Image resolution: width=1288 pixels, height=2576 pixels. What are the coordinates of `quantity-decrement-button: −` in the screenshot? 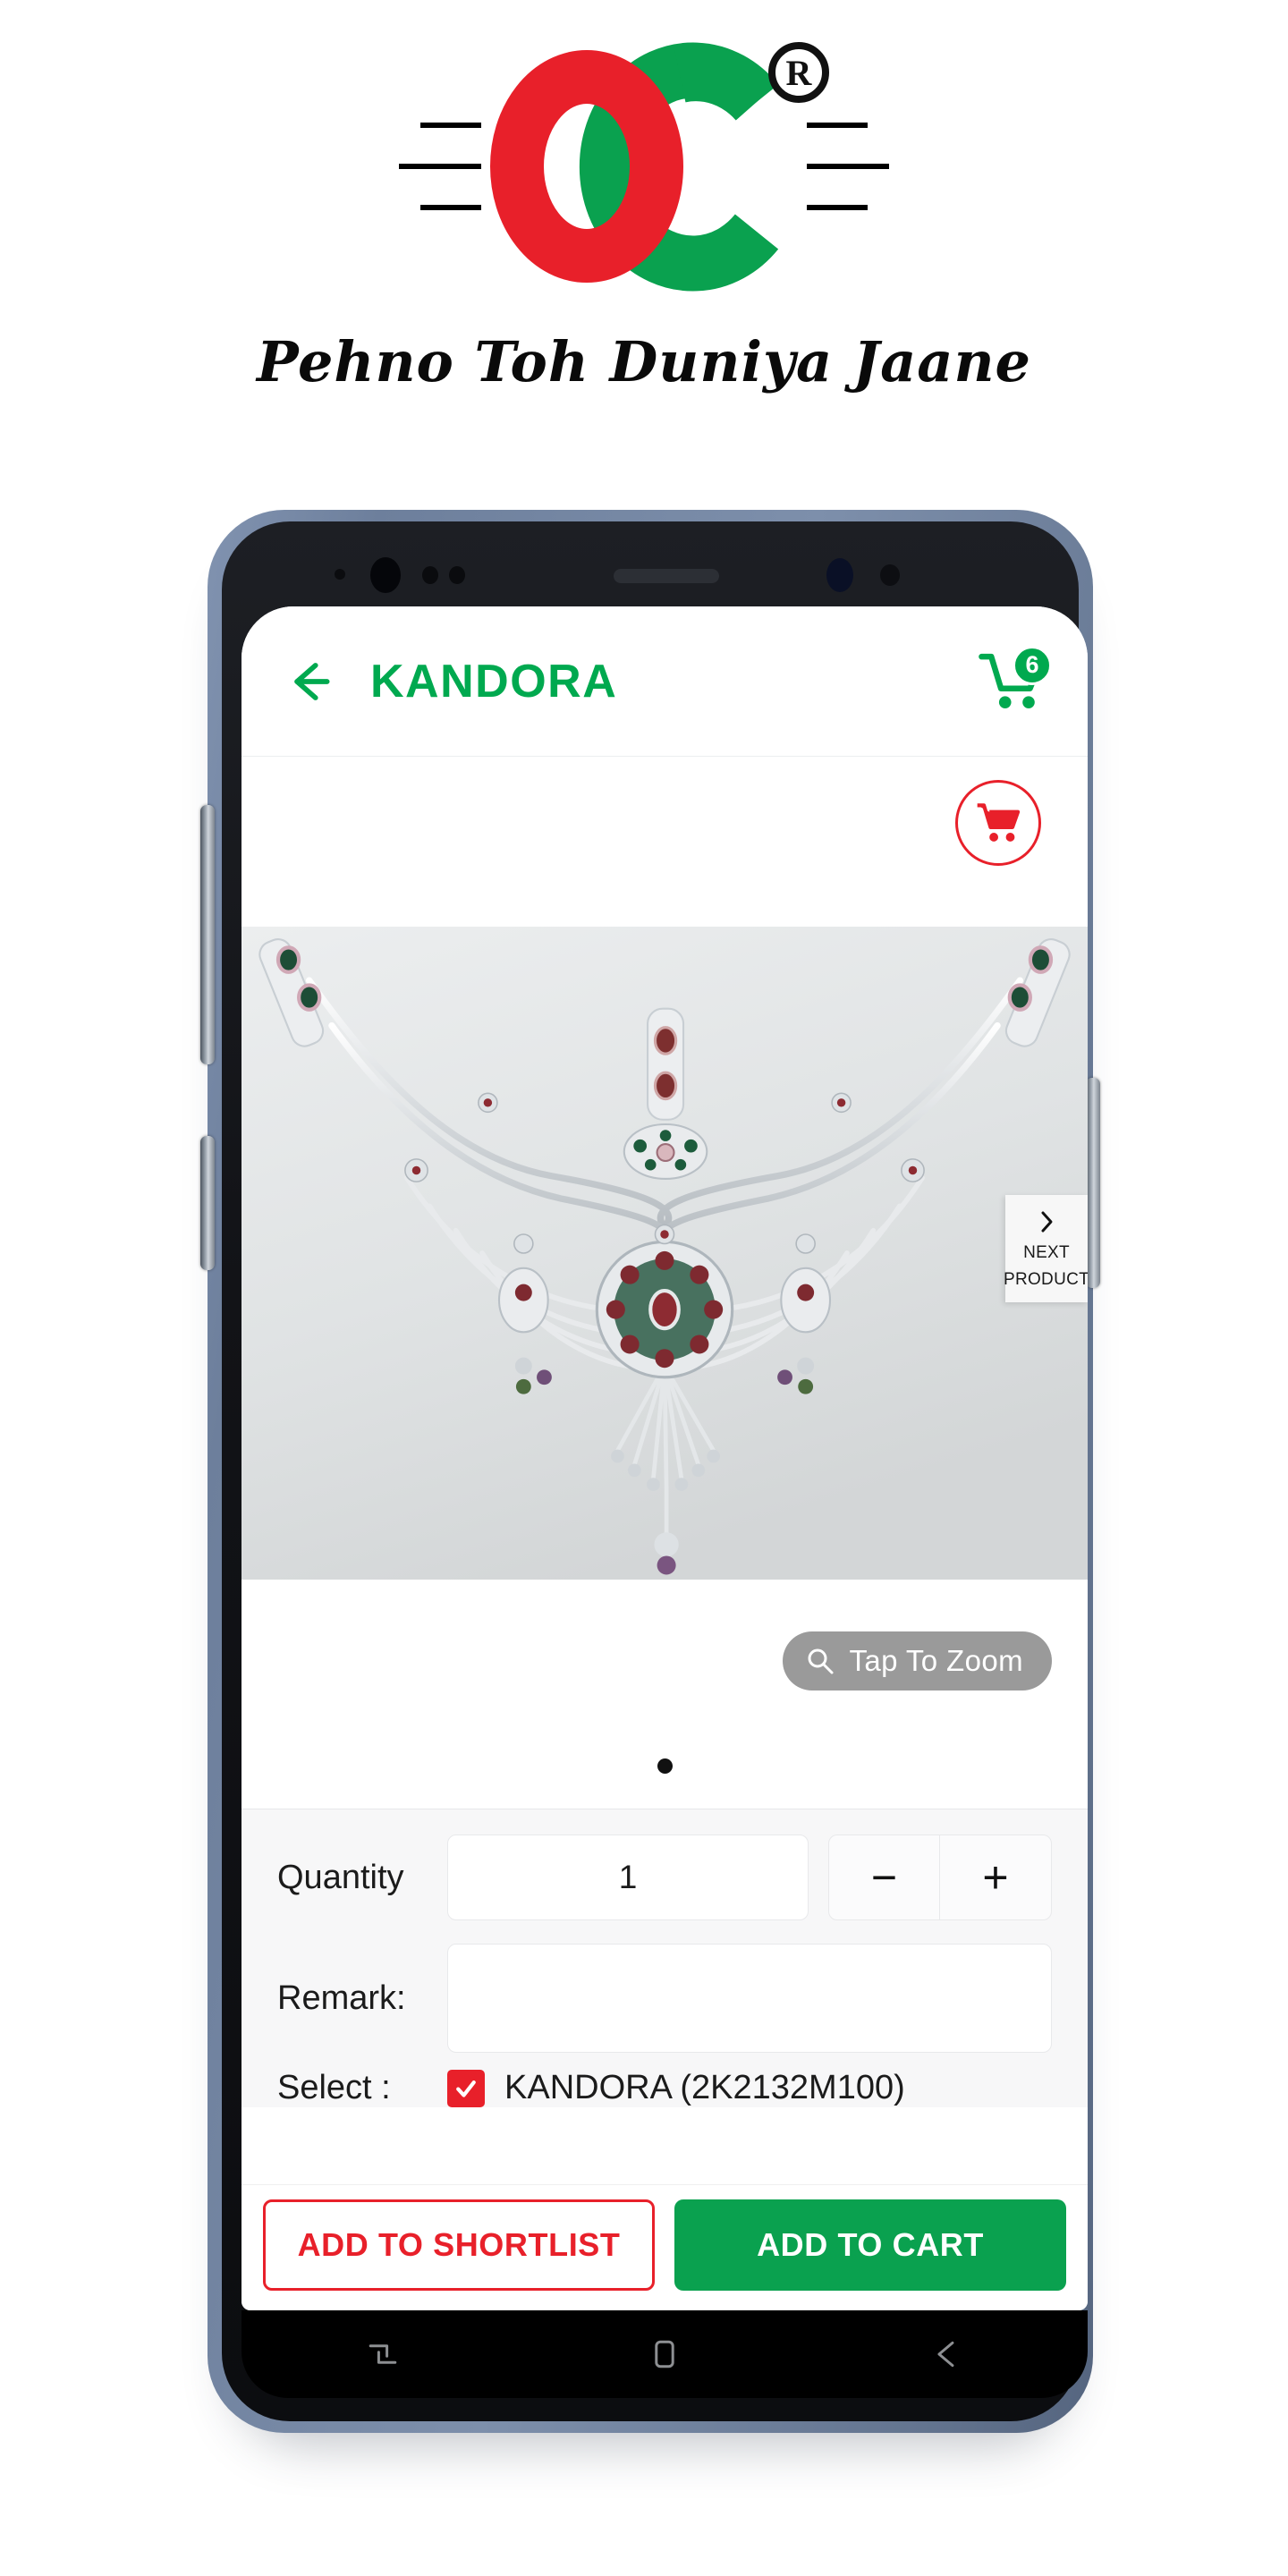 It's located at (884, 1877).